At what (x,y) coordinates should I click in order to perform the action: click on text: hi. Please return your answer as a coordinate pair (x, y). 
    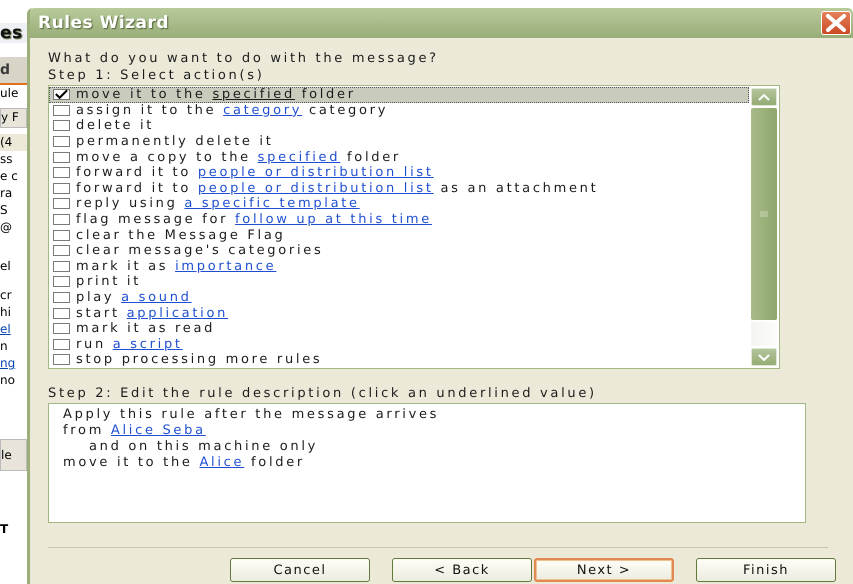
    Looking at the image, I should click on (6, 312).